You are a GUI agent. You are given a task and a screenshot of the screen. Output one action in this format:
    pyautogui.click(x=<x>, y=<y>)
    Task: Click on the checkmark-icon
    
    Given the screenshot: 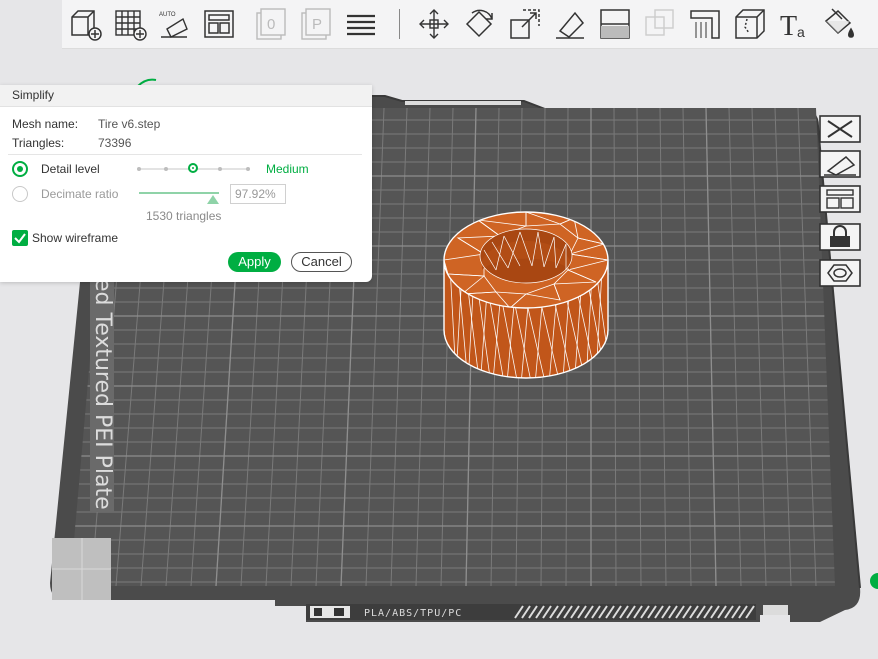 What is the action you would take?
    pyautogui.click(x=20, y=238)
    